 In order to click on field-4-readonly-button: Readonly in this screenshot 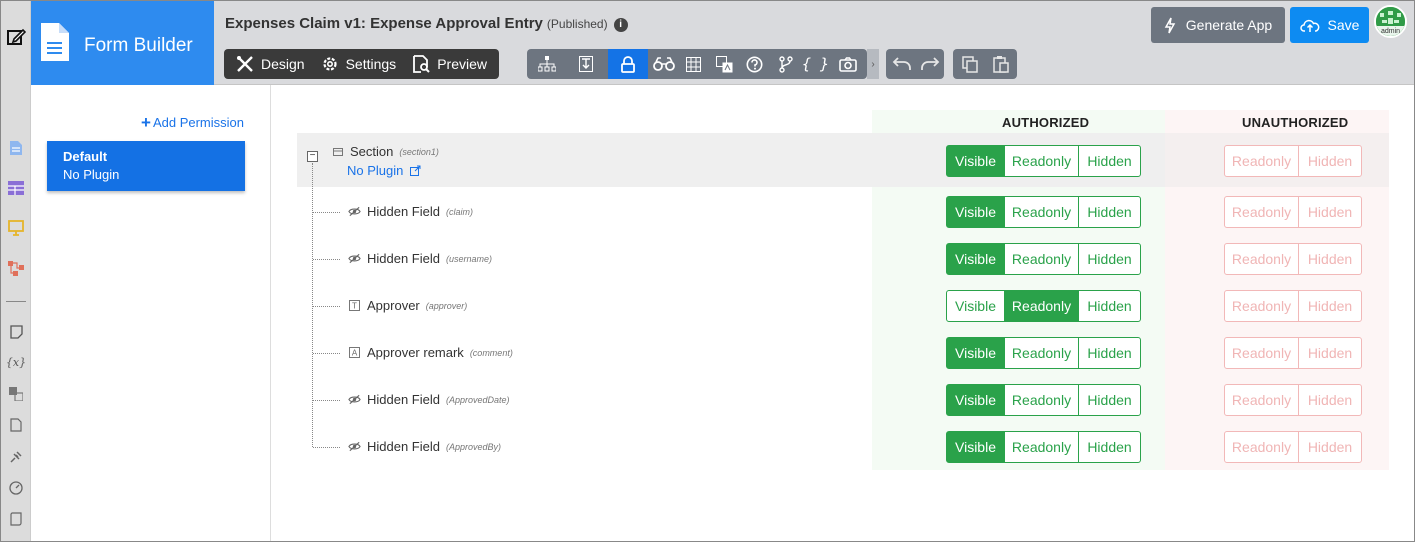, I will do `click(1041, 400)`.